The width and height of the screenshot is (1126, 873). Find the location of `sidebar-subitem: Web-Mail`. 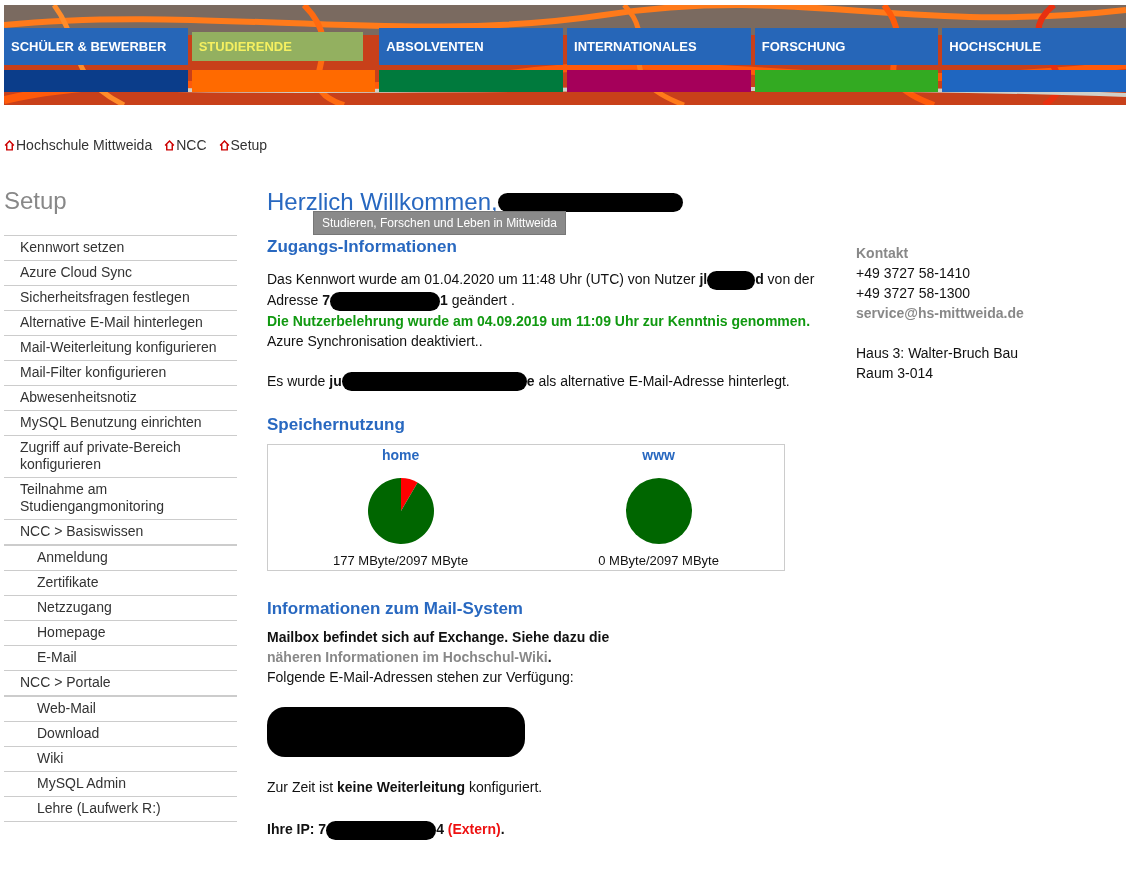

sidebar-subitem: Web-Mail is located at coordinates (66, 708).